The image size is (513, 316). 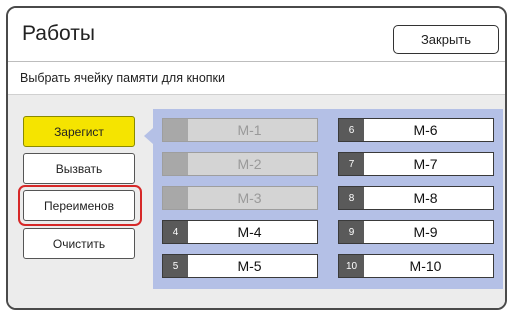 I want to click on memory-cell-8: 8 M-8, so click(x=416, y=198).